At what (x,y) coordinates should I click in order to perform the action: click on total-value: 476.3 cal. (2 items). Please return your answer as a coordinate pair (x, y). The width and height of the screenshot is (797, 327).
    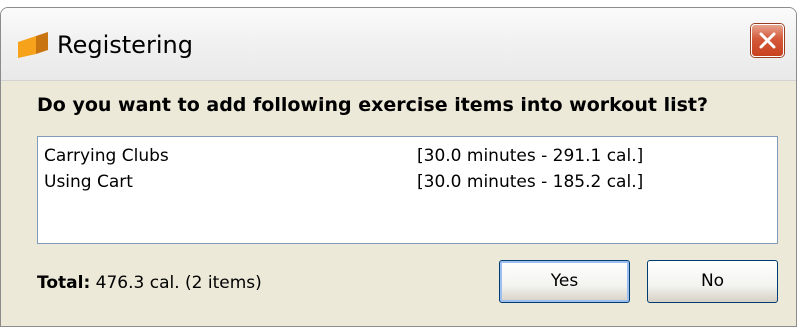
    Looking at the image, I should click on (178, 283).